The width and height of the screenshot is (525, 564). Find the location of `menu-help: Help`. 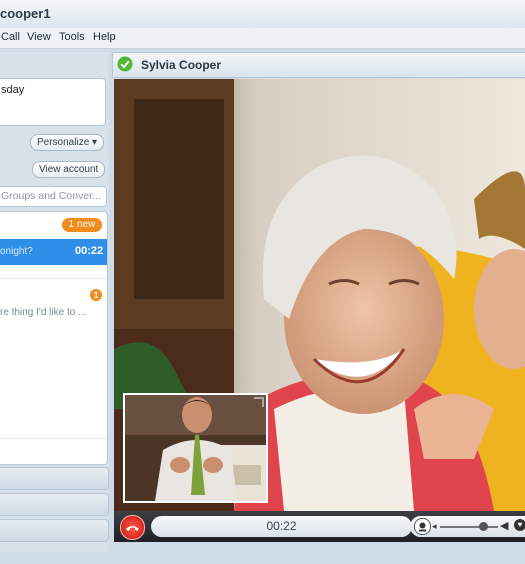

menu-help: Help is located at coordinates (104, 37).